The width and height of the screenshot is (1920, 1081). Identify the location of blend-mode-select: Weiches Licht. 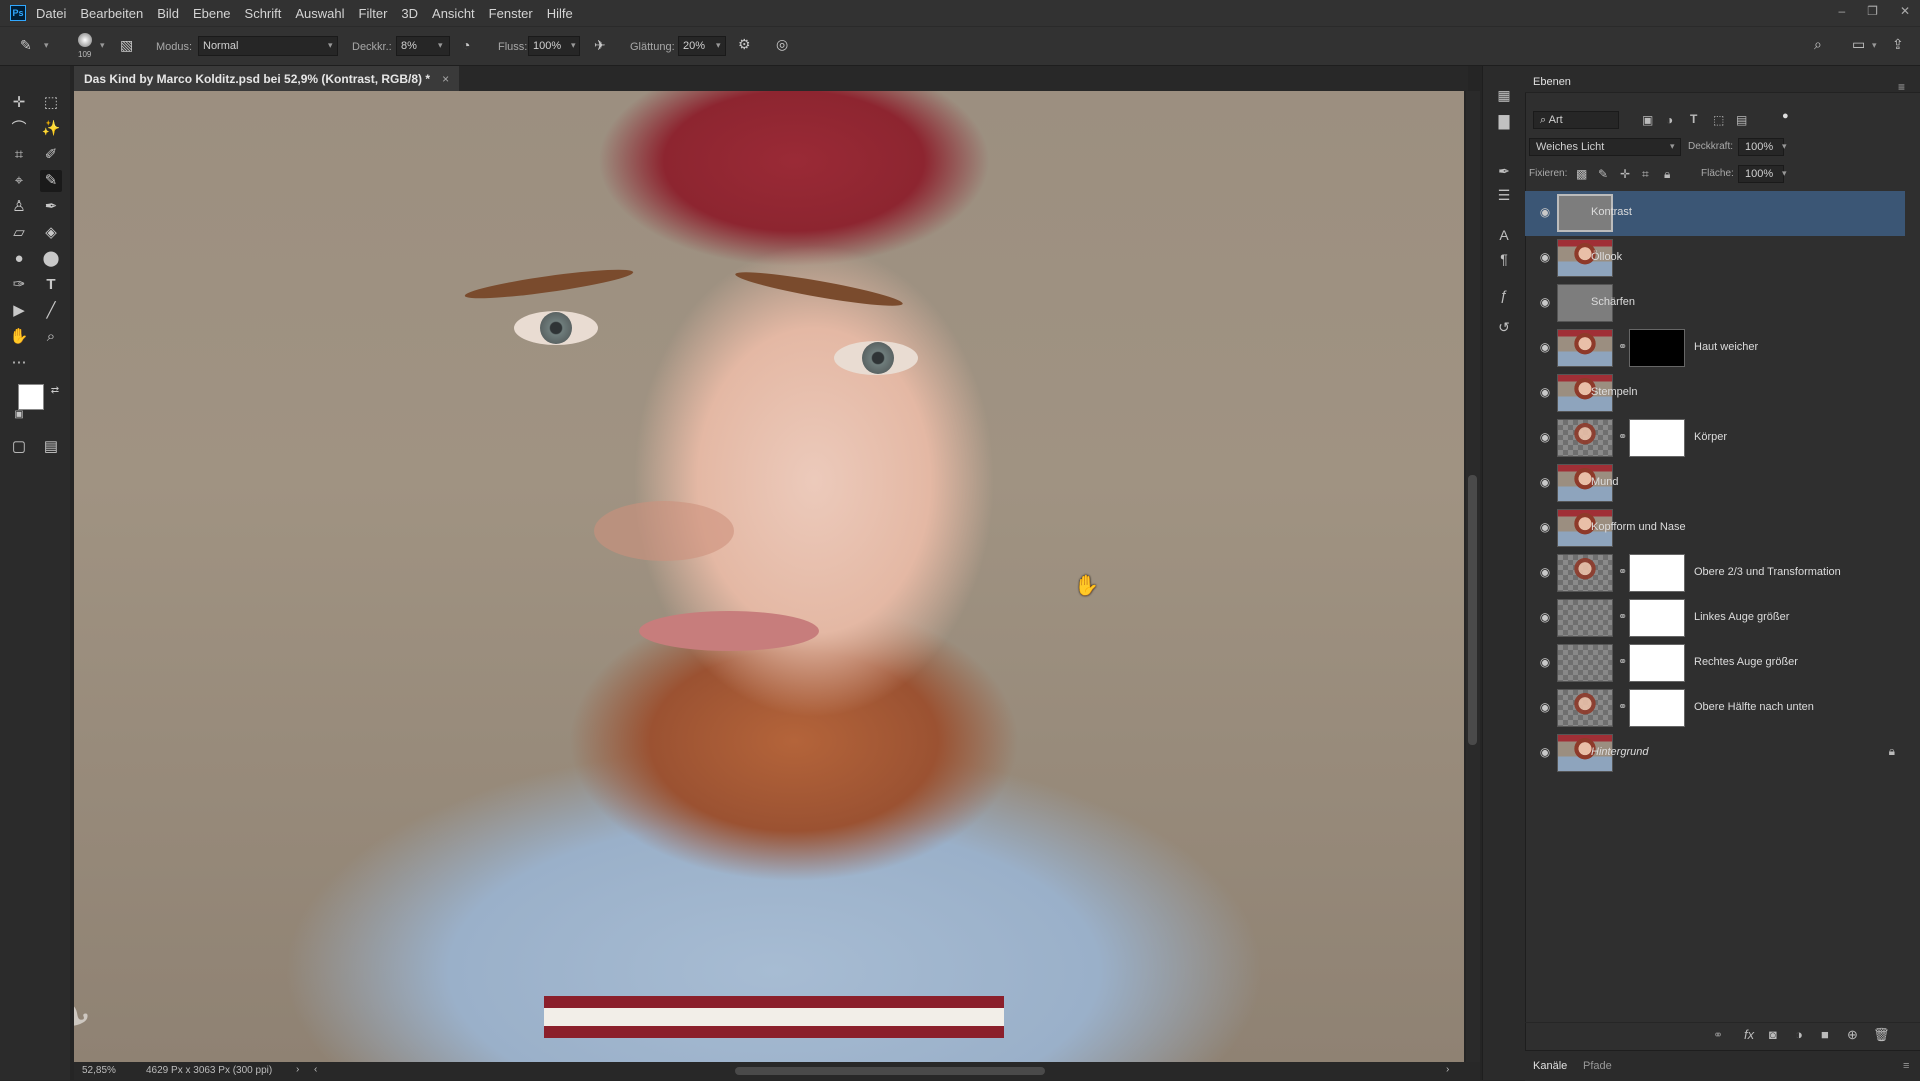
(1605, 147).